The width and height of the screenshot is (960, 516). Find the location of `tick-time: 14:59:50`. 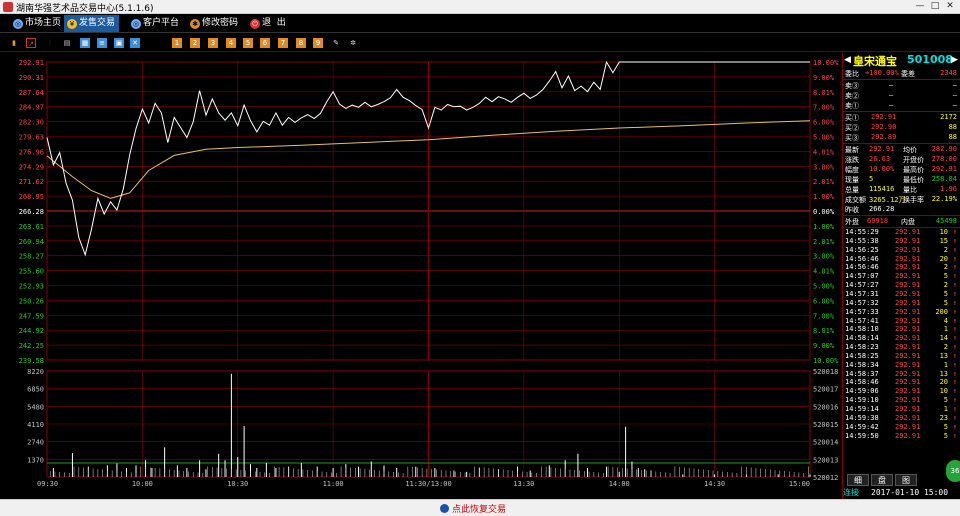

tick-time: 14:59:50 is located at coordinates (862, 435).